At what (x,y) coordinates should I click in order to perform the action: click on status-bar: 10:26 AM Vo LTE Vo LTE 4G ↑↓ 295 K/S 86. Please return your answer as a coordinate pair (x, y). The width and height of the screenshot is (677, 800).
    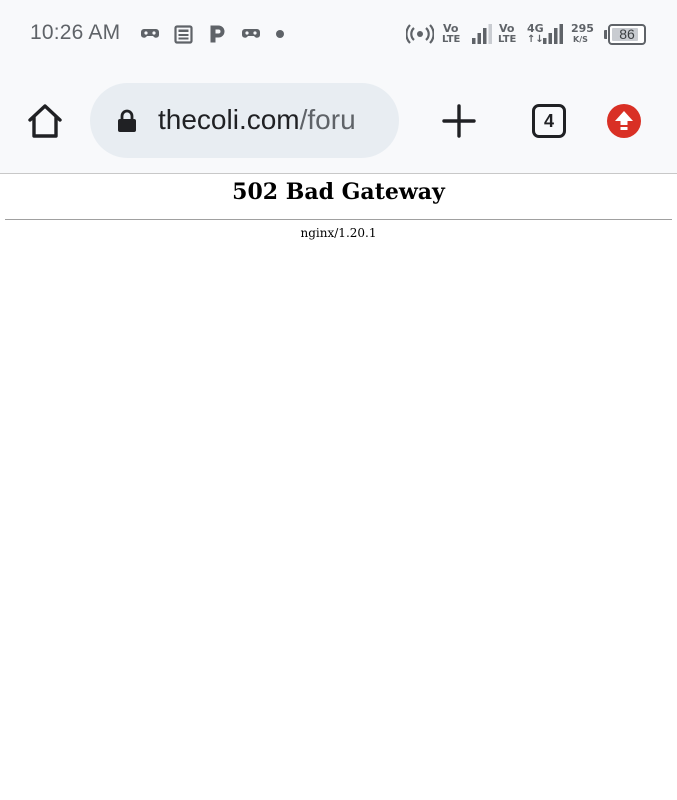
    Looking at the image, I should click on (338, 34).